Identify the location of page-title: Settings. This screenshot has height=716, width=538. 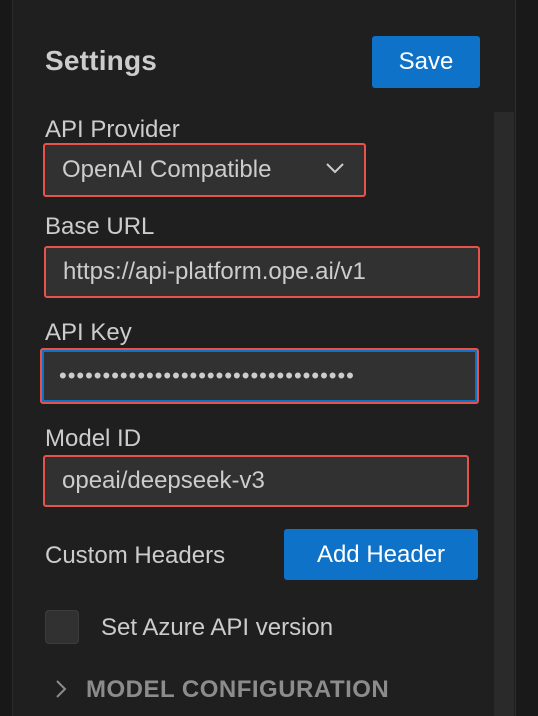
(101, 60).